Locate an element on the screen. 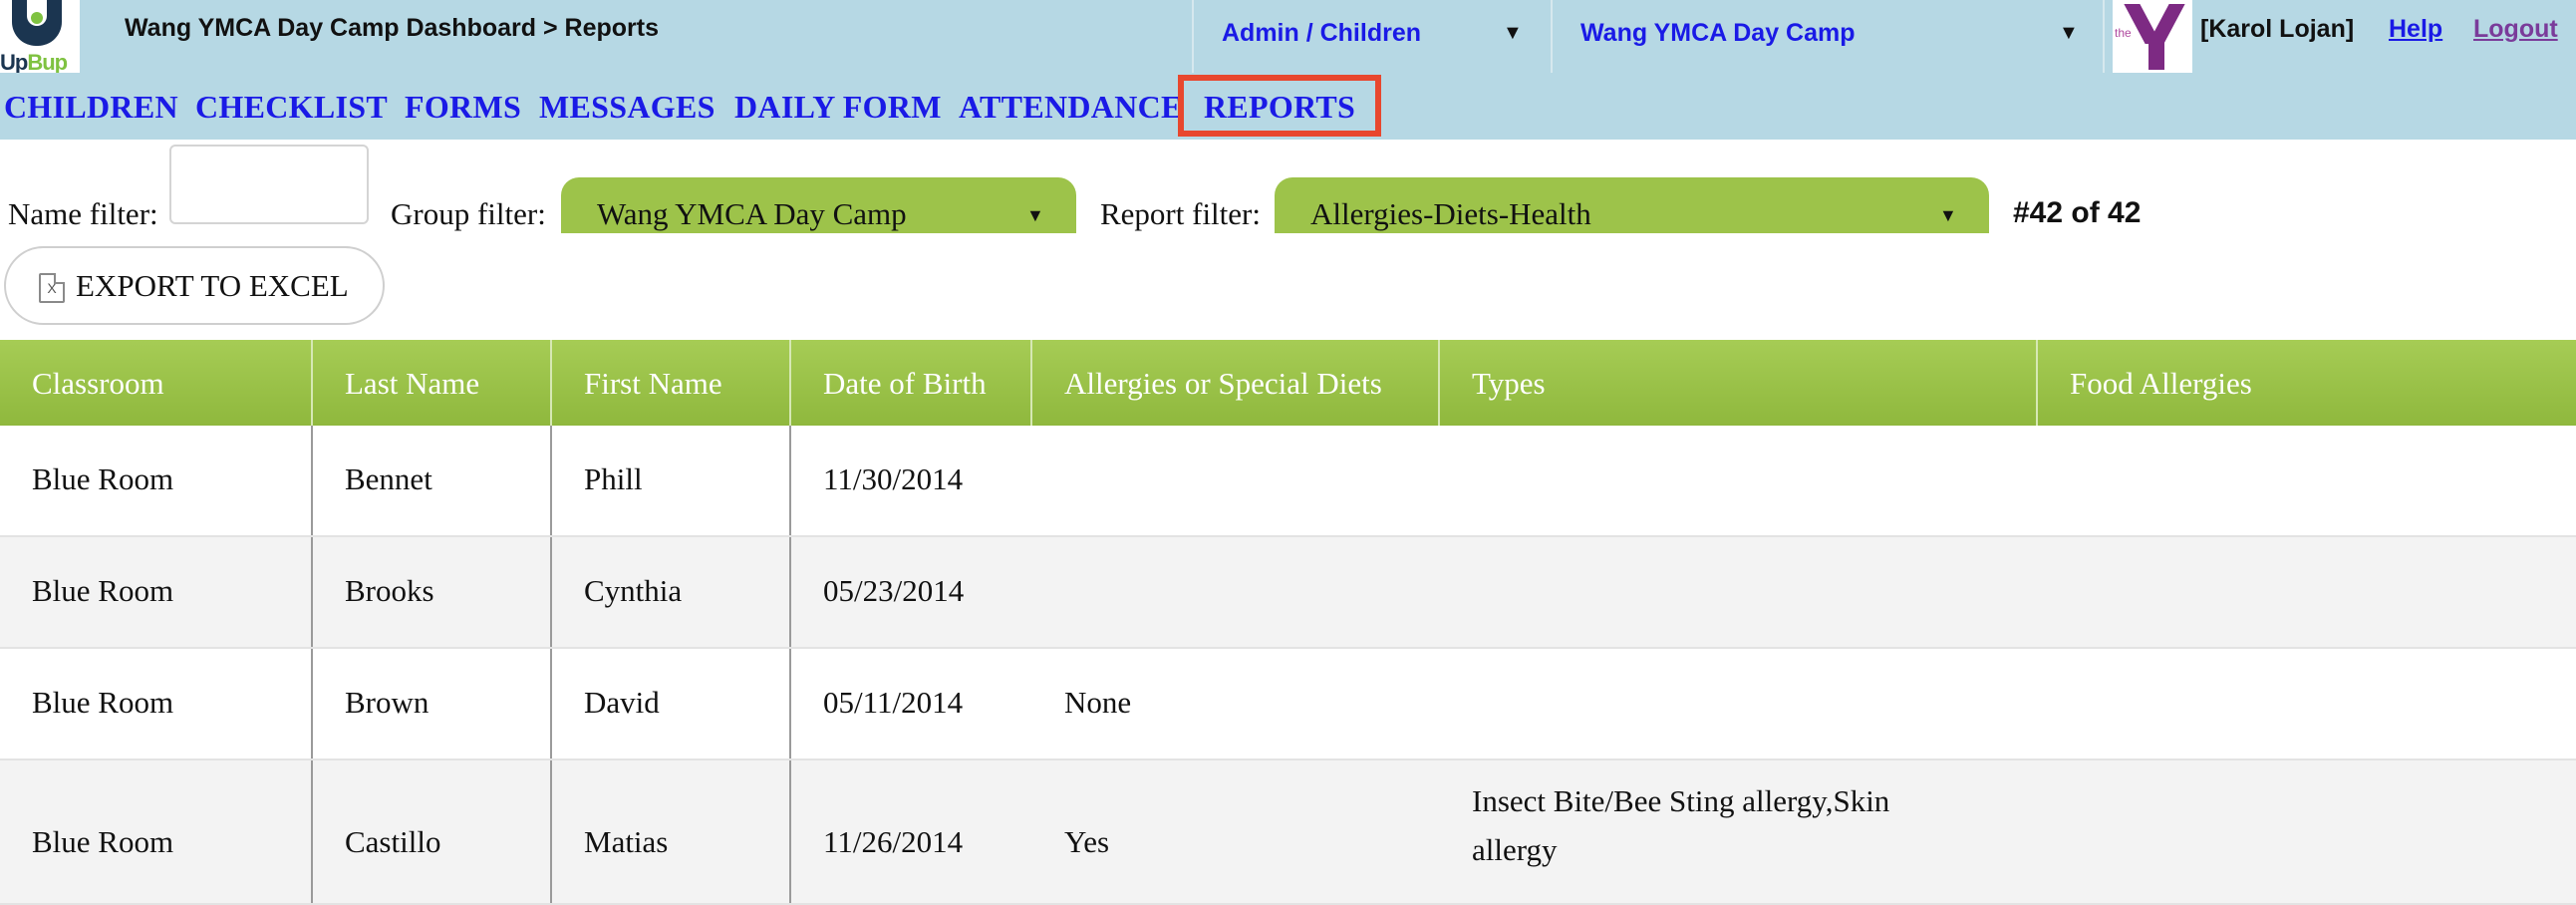 The image size is (2576, 905). nav-checklist: CHECKLIST is located at coordinates (291, 108).